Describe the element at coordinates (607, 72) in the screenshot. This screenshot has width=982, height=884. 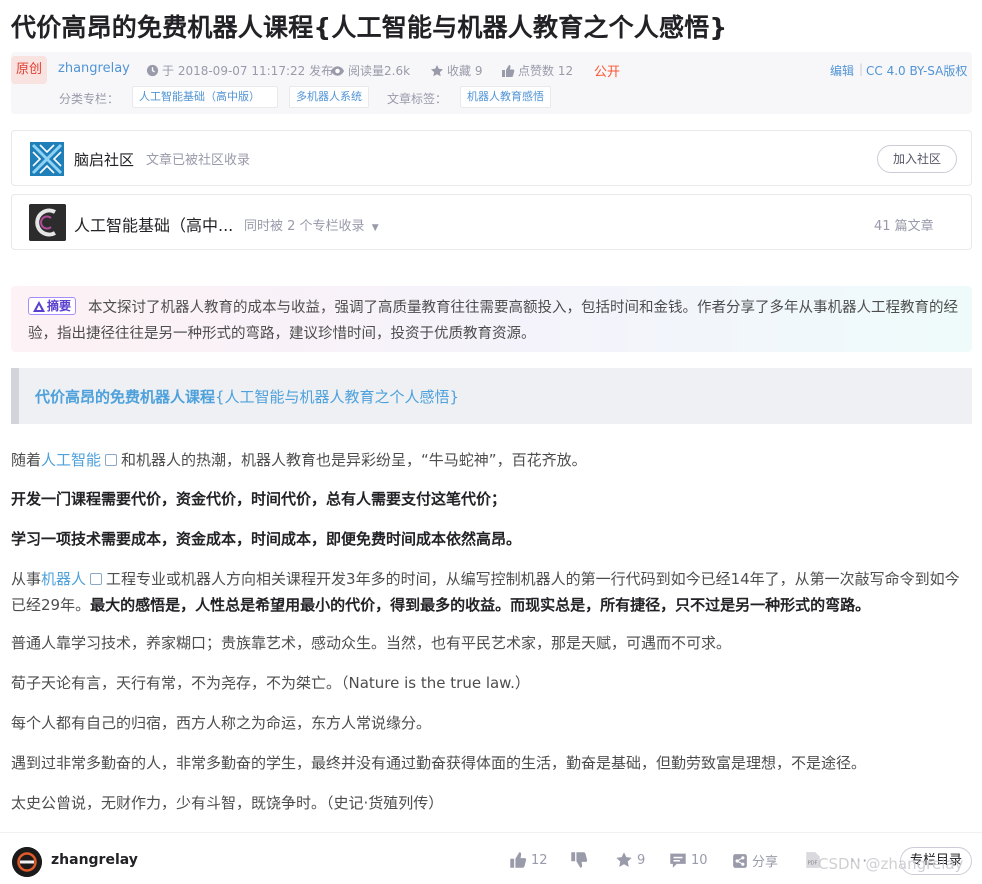
I see `visibility-label: 公开` at that location.